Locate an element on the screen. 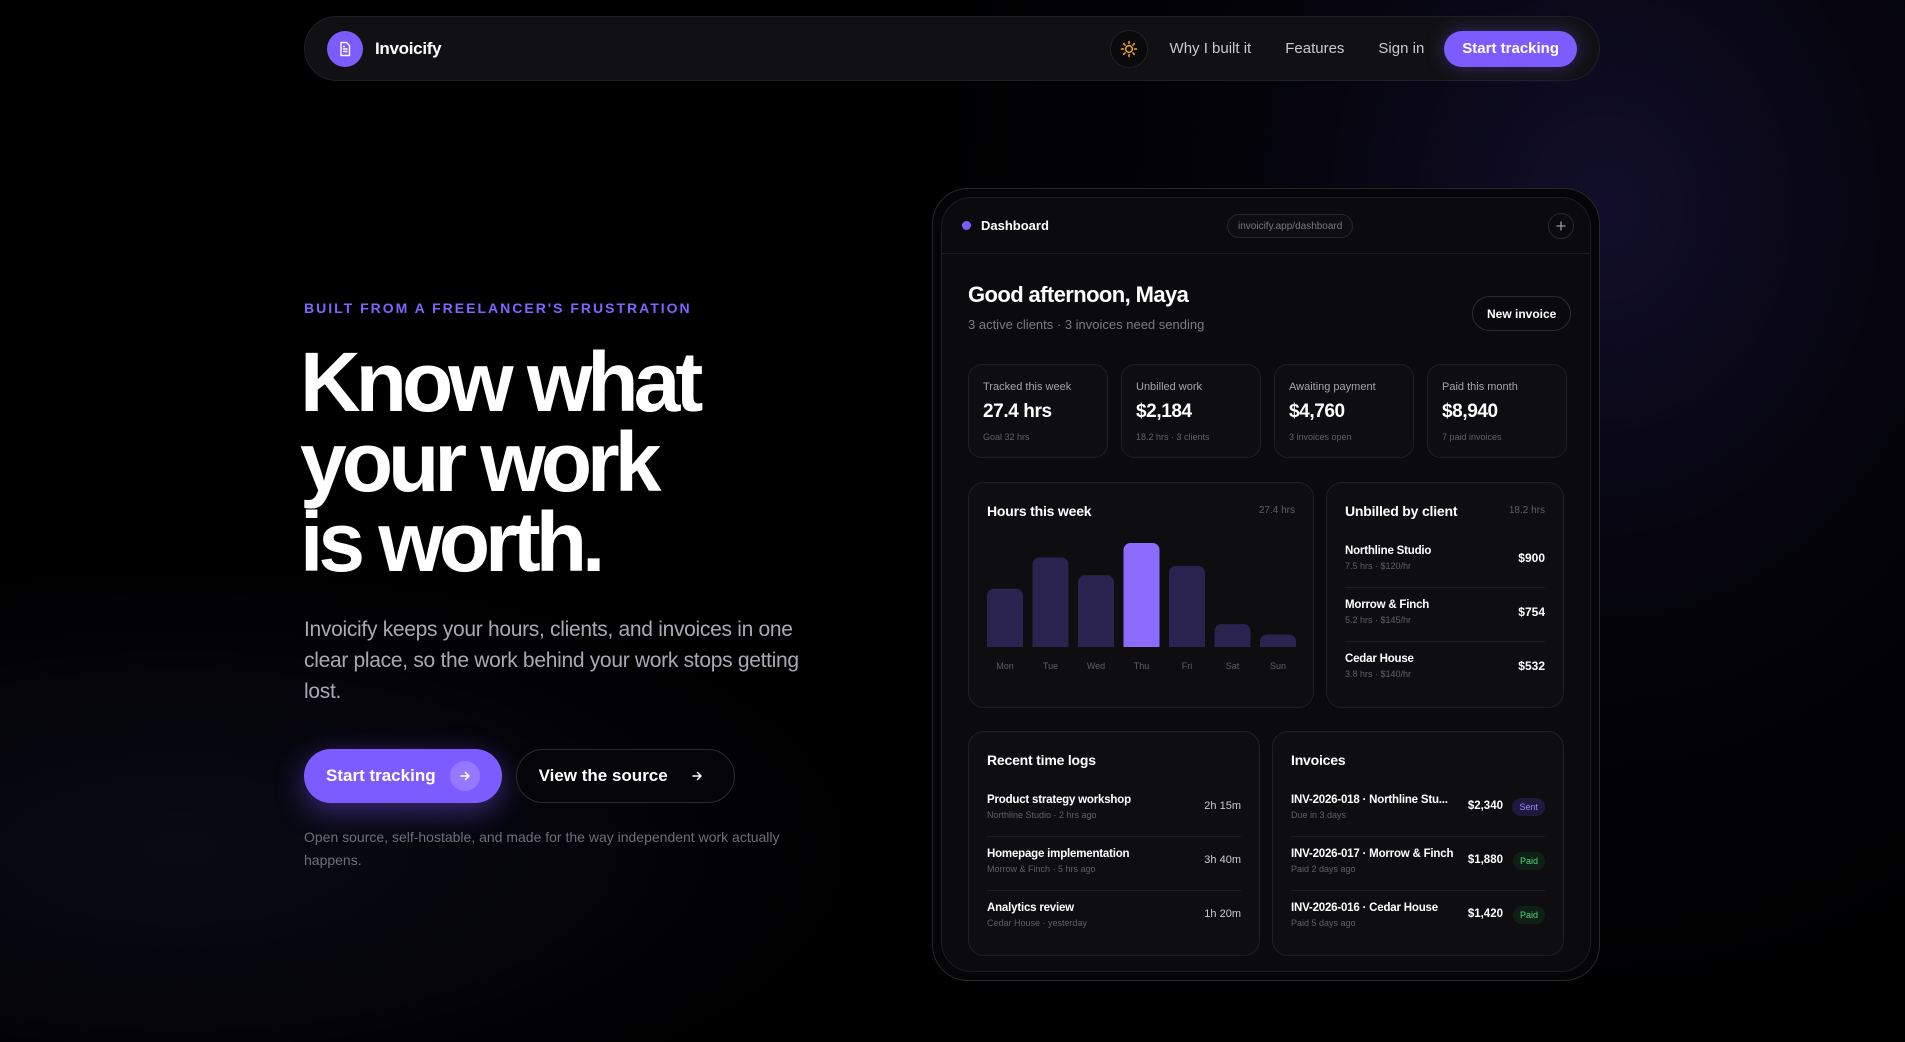 The image size is (1905, 1042). client-name: Cedar House is located at coordinates (1379, 659).